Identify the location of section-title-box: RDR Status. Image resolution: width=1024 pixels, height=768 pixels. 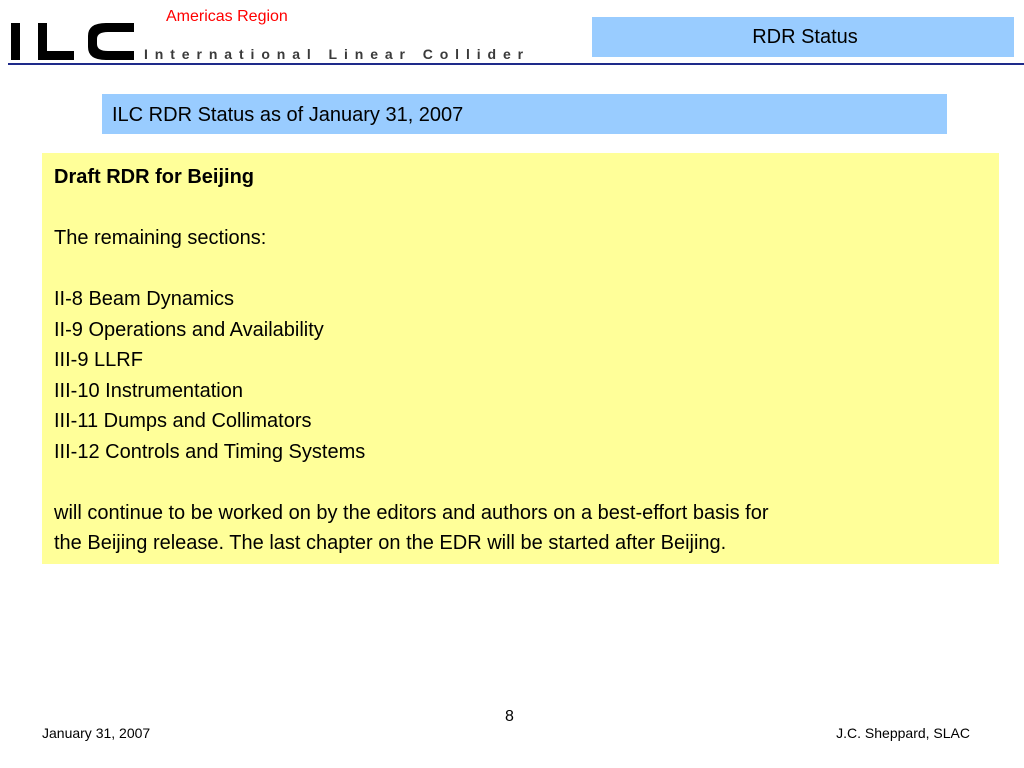
(803, 37).